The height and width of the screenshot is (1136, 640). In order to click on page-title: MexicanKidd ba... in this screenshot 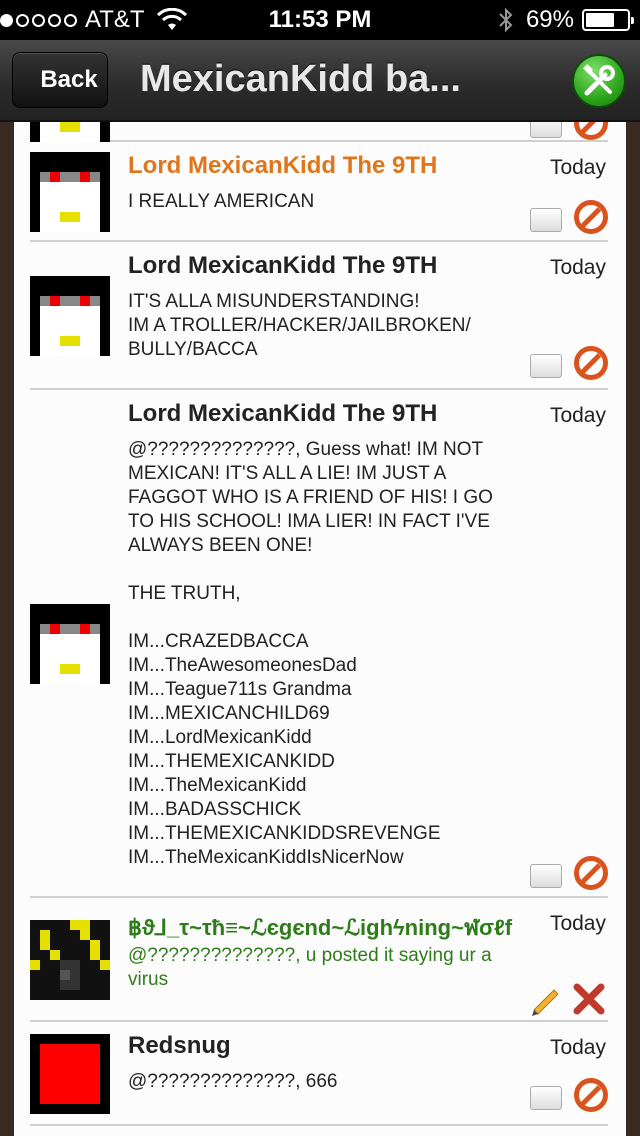, I will do `click(300, 79)`.